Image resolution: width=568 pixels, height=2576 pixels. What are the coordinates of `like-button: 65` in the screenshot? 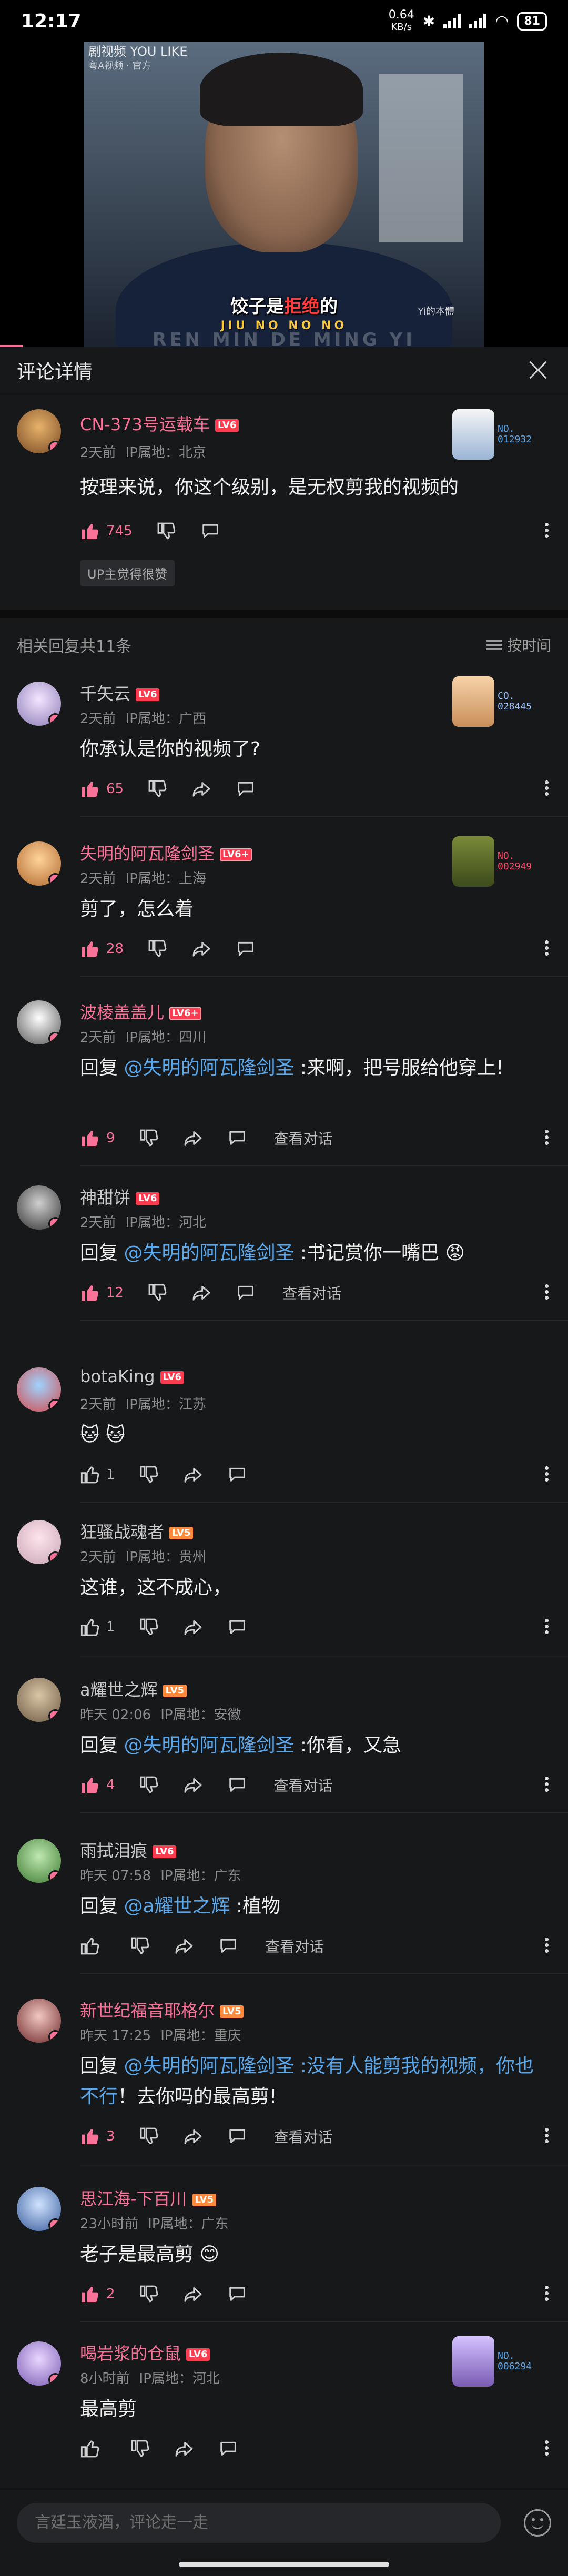 It's located at (102, 789).